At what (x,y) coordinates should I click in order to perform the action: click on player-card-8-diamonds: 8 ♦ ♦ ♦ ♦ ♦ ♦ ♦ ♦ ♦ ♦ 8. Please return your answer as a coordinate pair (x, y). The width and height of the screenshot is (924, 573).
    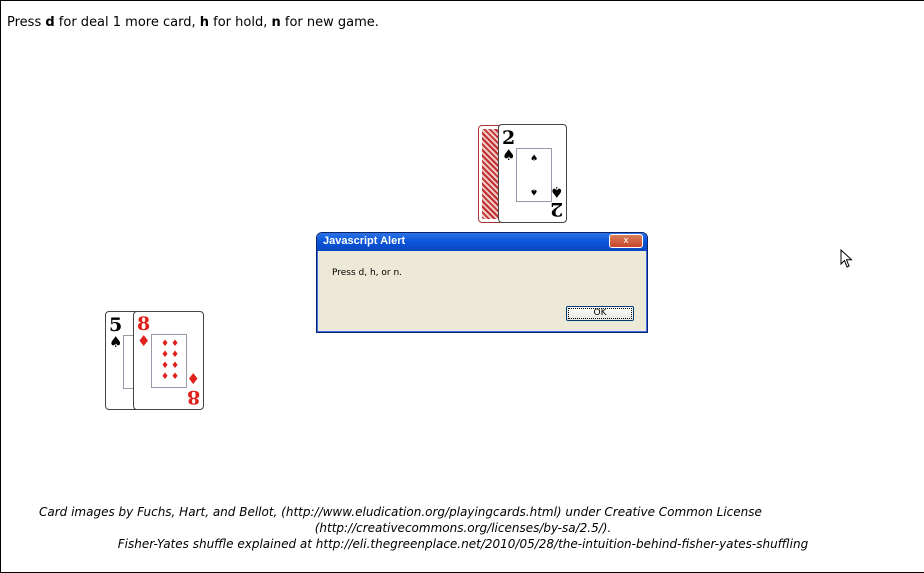
    Looking at the image, I should click on (168, 360).